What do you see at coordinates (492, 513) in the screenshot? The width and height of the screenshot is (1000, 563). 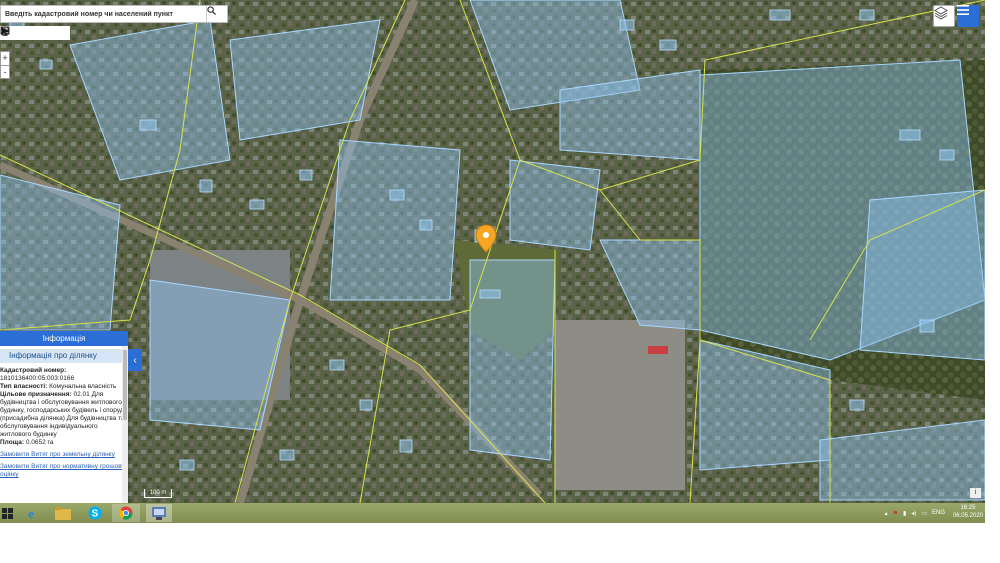 I see `taskbar: e S ▴ ⚑ ▮ ◂) ▭ ENG 16:25 06.05.2020` at bounding box center [492, 513].